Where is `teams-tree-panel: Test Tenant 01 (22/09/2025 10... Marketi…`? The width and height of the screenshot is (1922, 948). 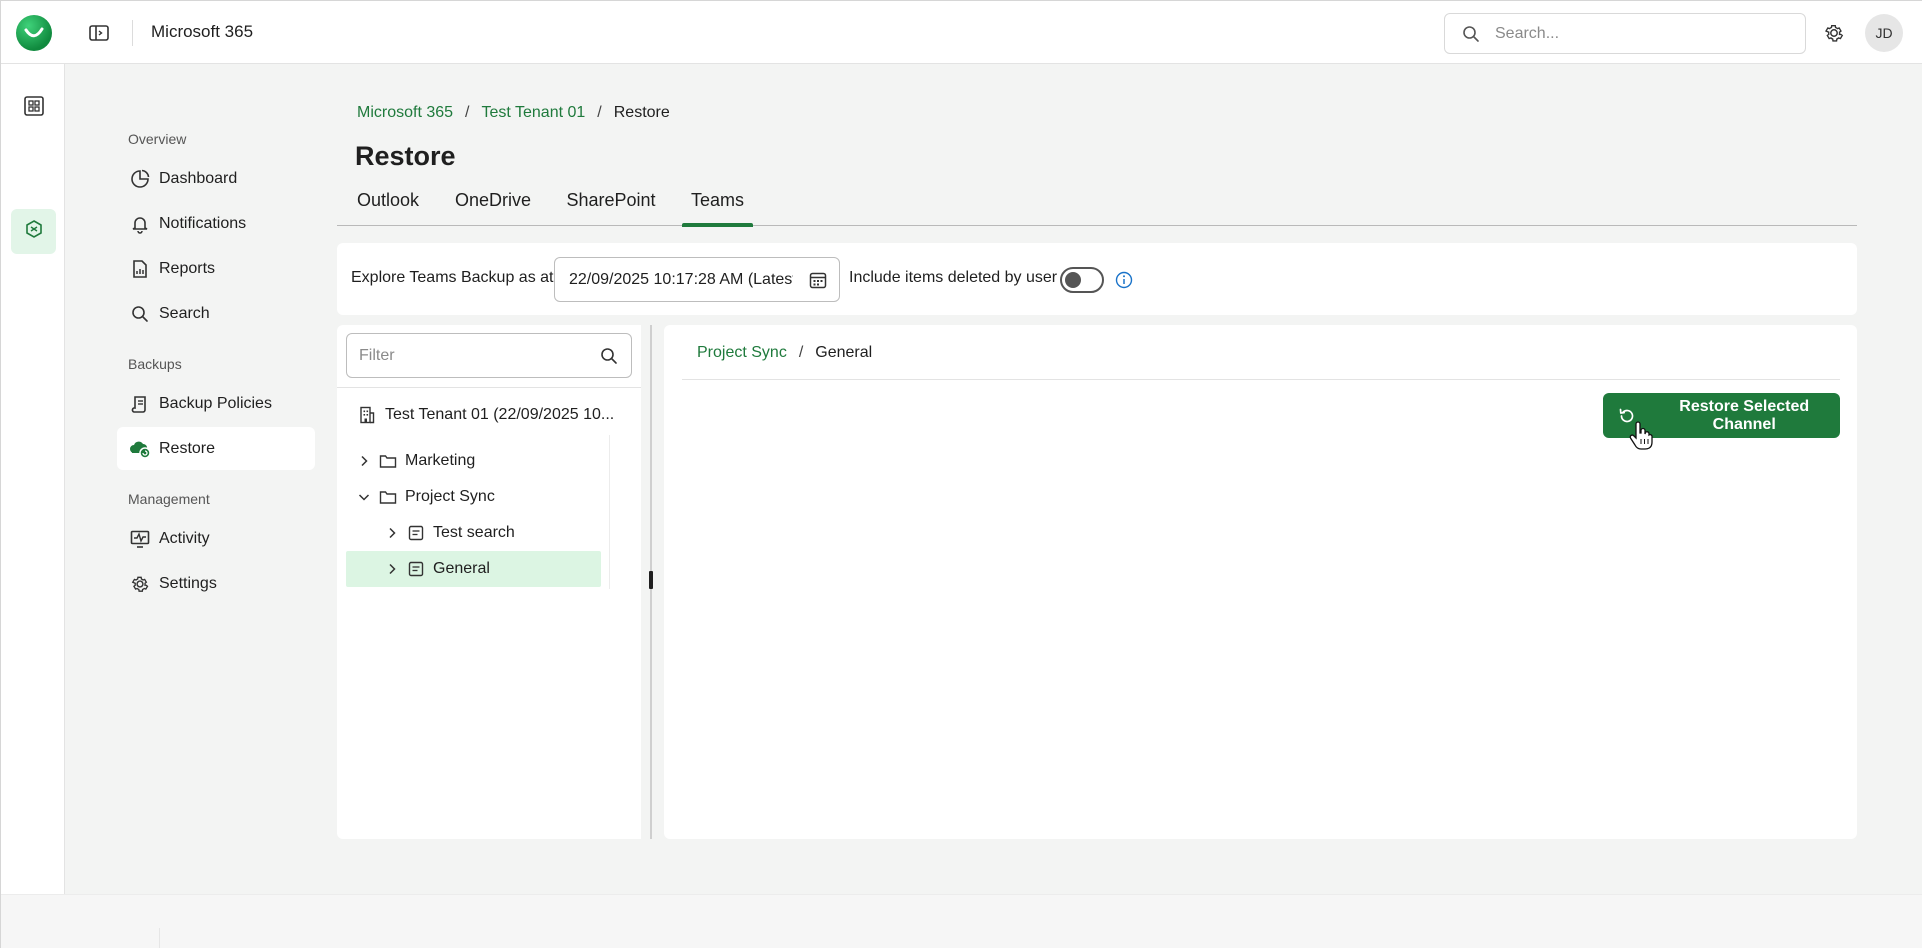
teams-tree-panel: Test Tenant 01 (22/09/2025 10... Marketi… is located at coordinates (489, 582).